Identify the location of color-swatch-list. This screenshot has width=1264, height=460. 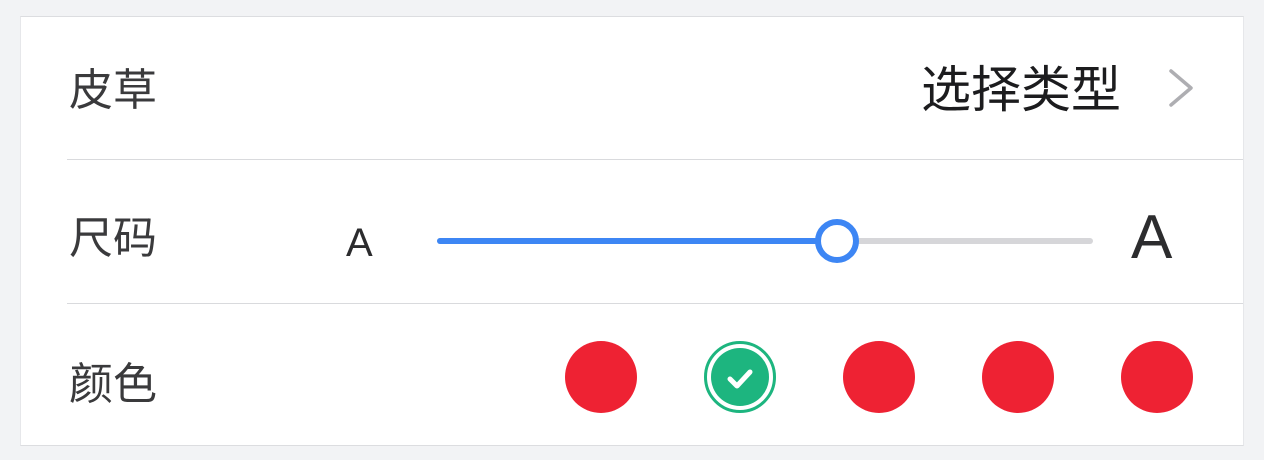
(885, 377).